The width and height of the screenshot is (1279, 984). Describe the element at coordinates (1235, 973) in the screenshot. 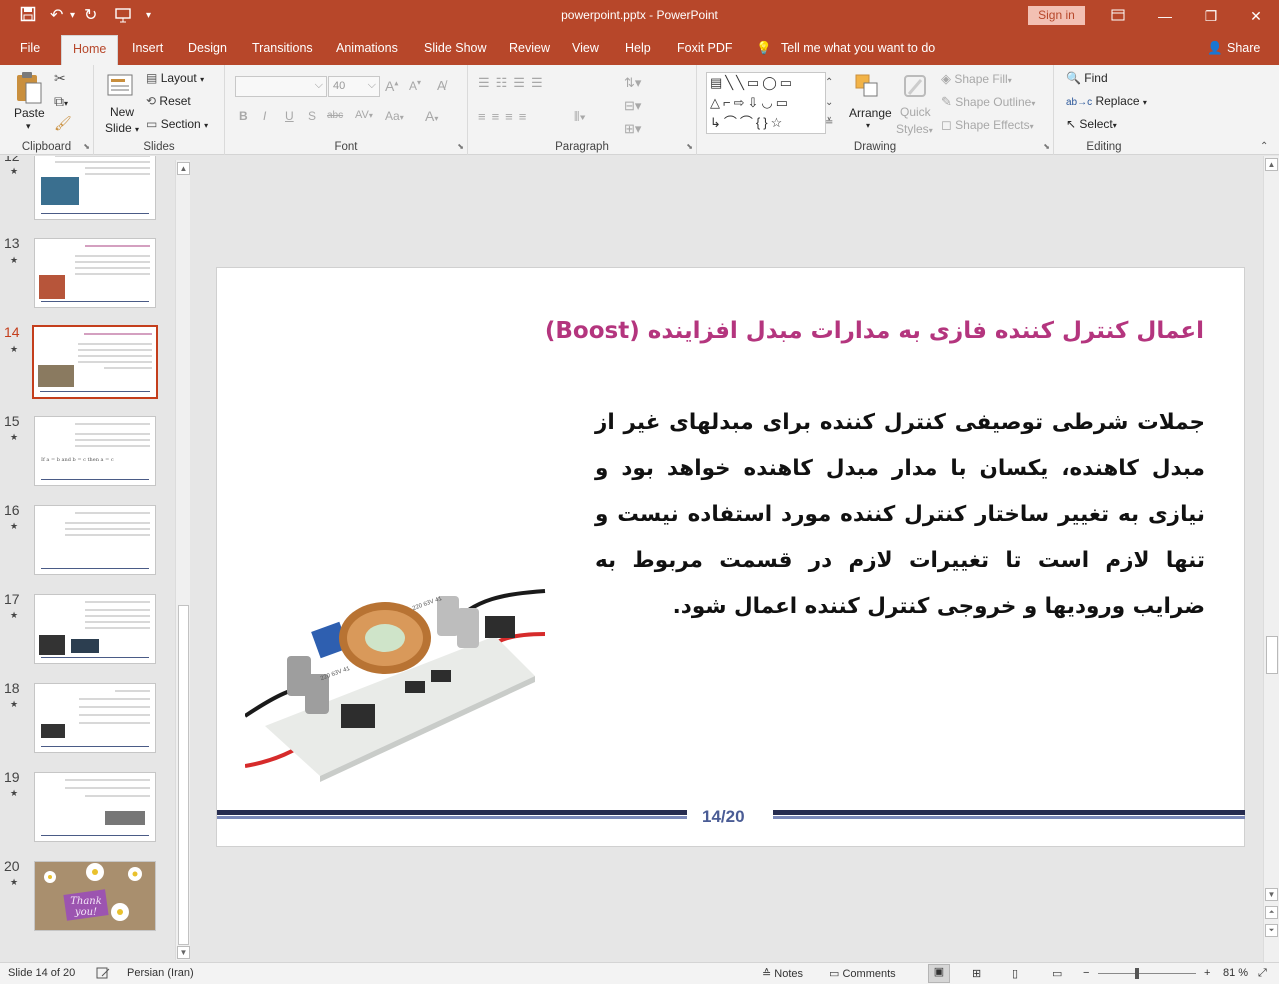

I see `zoom-level: 81 %` at that location.